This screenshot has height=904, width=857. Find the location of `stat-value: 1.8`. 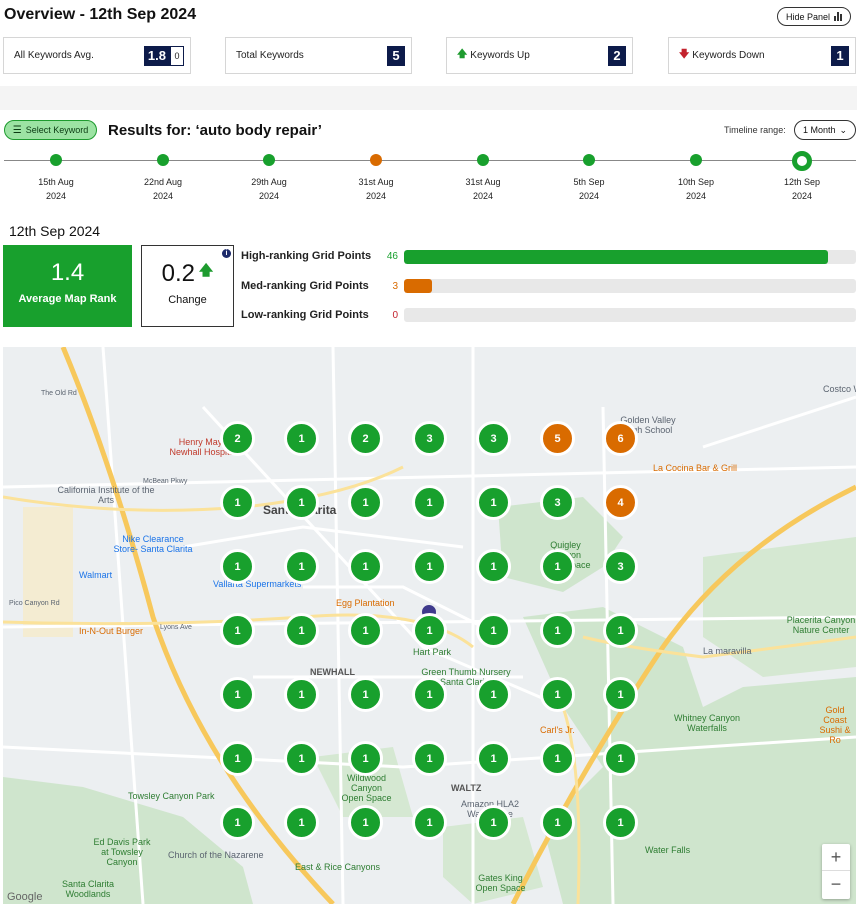

stat-value: 1.8 is located at coordinates (156, 55).